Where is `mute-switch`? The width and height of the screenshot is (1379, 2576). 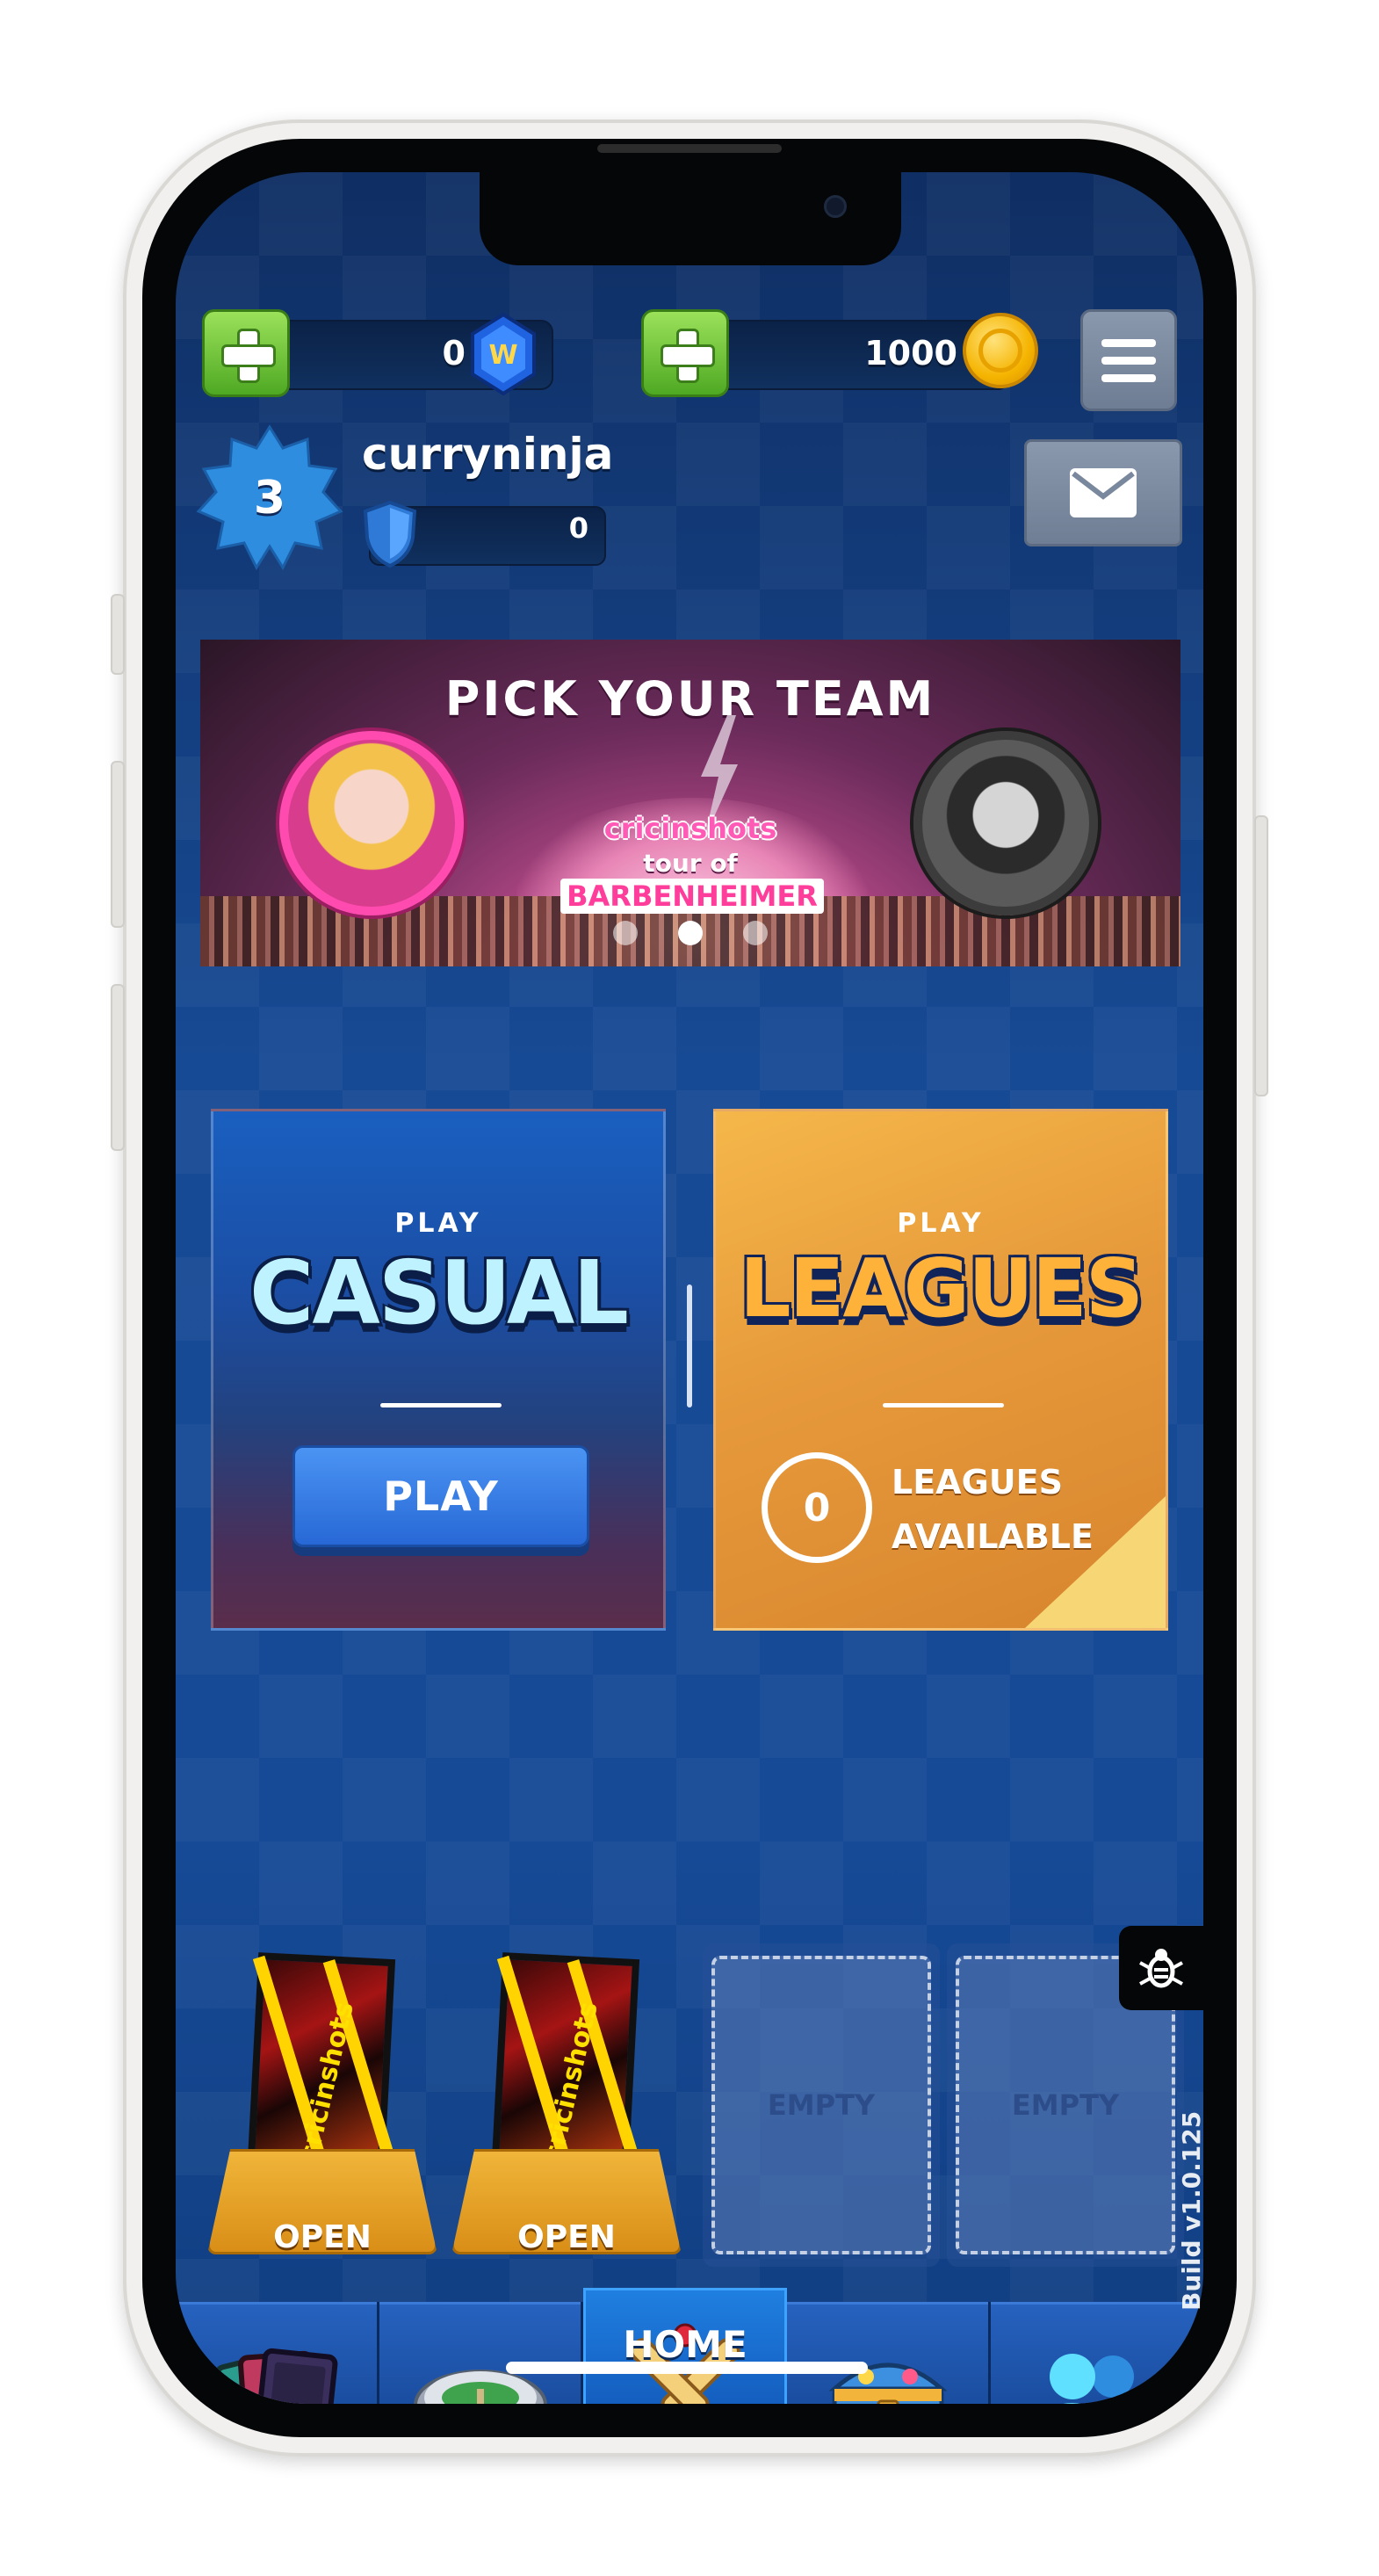 mute-switch is located at coordinates (118, 634).